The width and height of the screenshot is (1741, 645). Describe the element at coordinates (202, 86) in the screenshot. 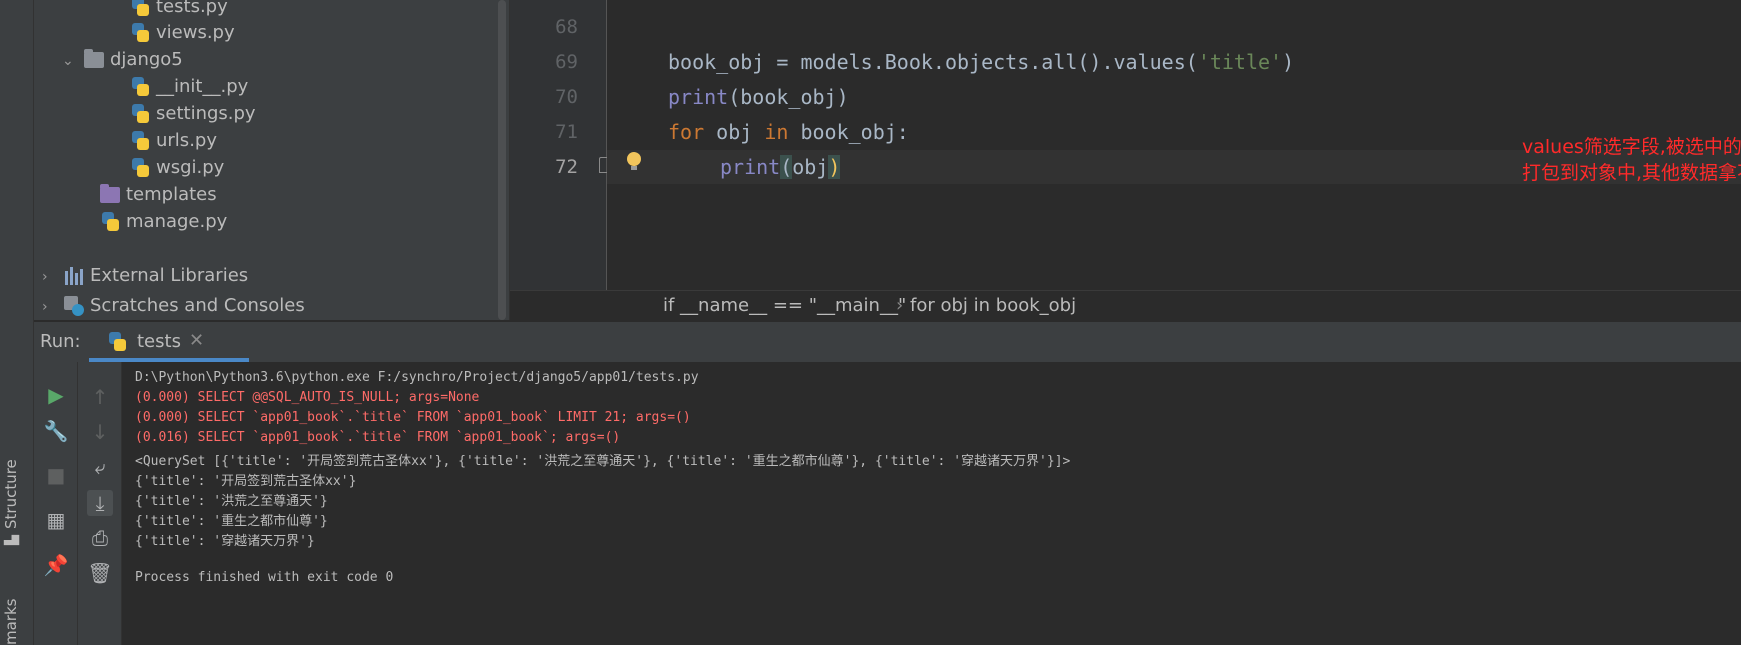

I see `tree-item-label: __init__.py` at that location.